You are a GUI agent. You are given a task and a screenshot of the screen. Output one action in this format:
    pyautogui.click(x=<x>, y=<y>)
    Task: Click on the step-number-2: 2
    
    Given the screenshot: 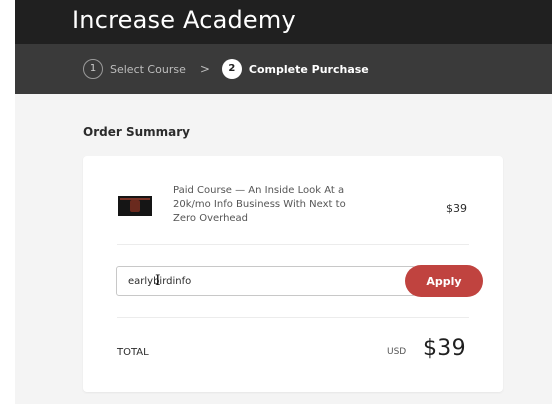 What is the action you would take?
    pyautogui.click(x=231, y=69)
    